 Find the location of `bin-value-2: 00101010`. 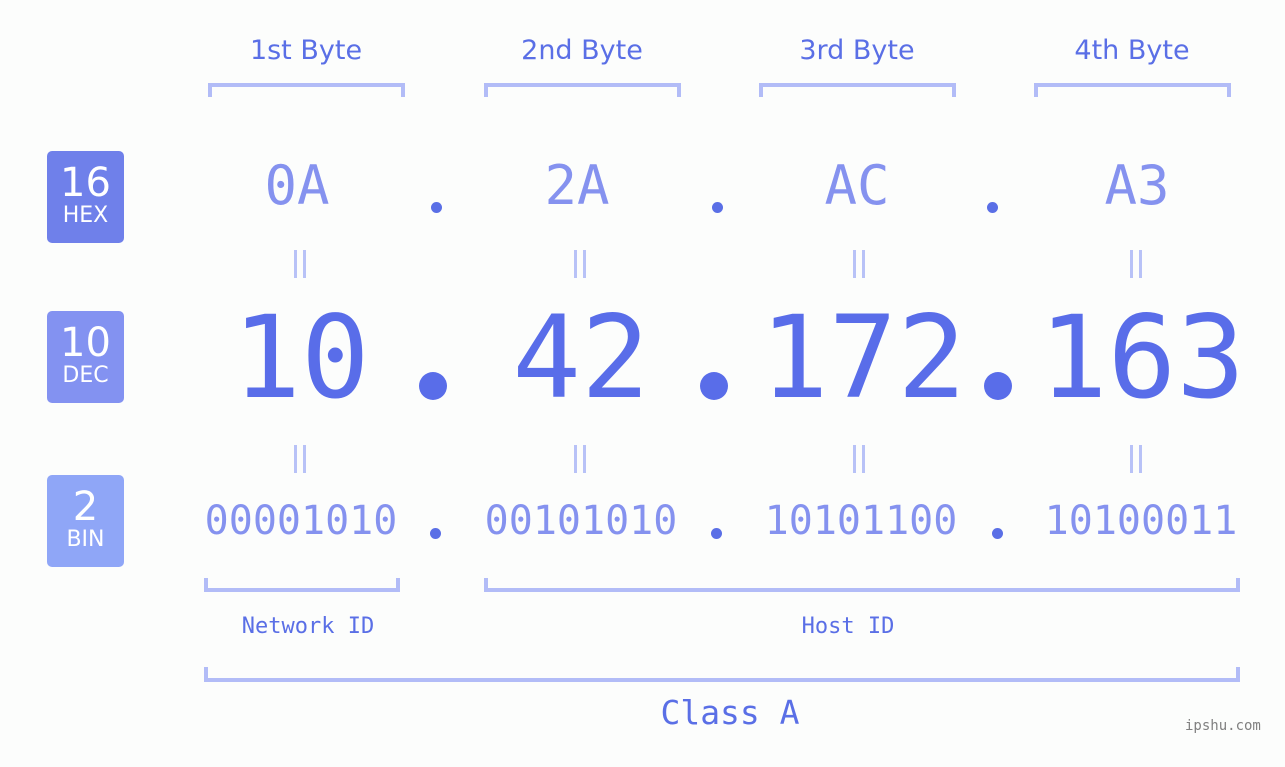

bin-value-2: 00101010 is located at coordinates (581, 521).